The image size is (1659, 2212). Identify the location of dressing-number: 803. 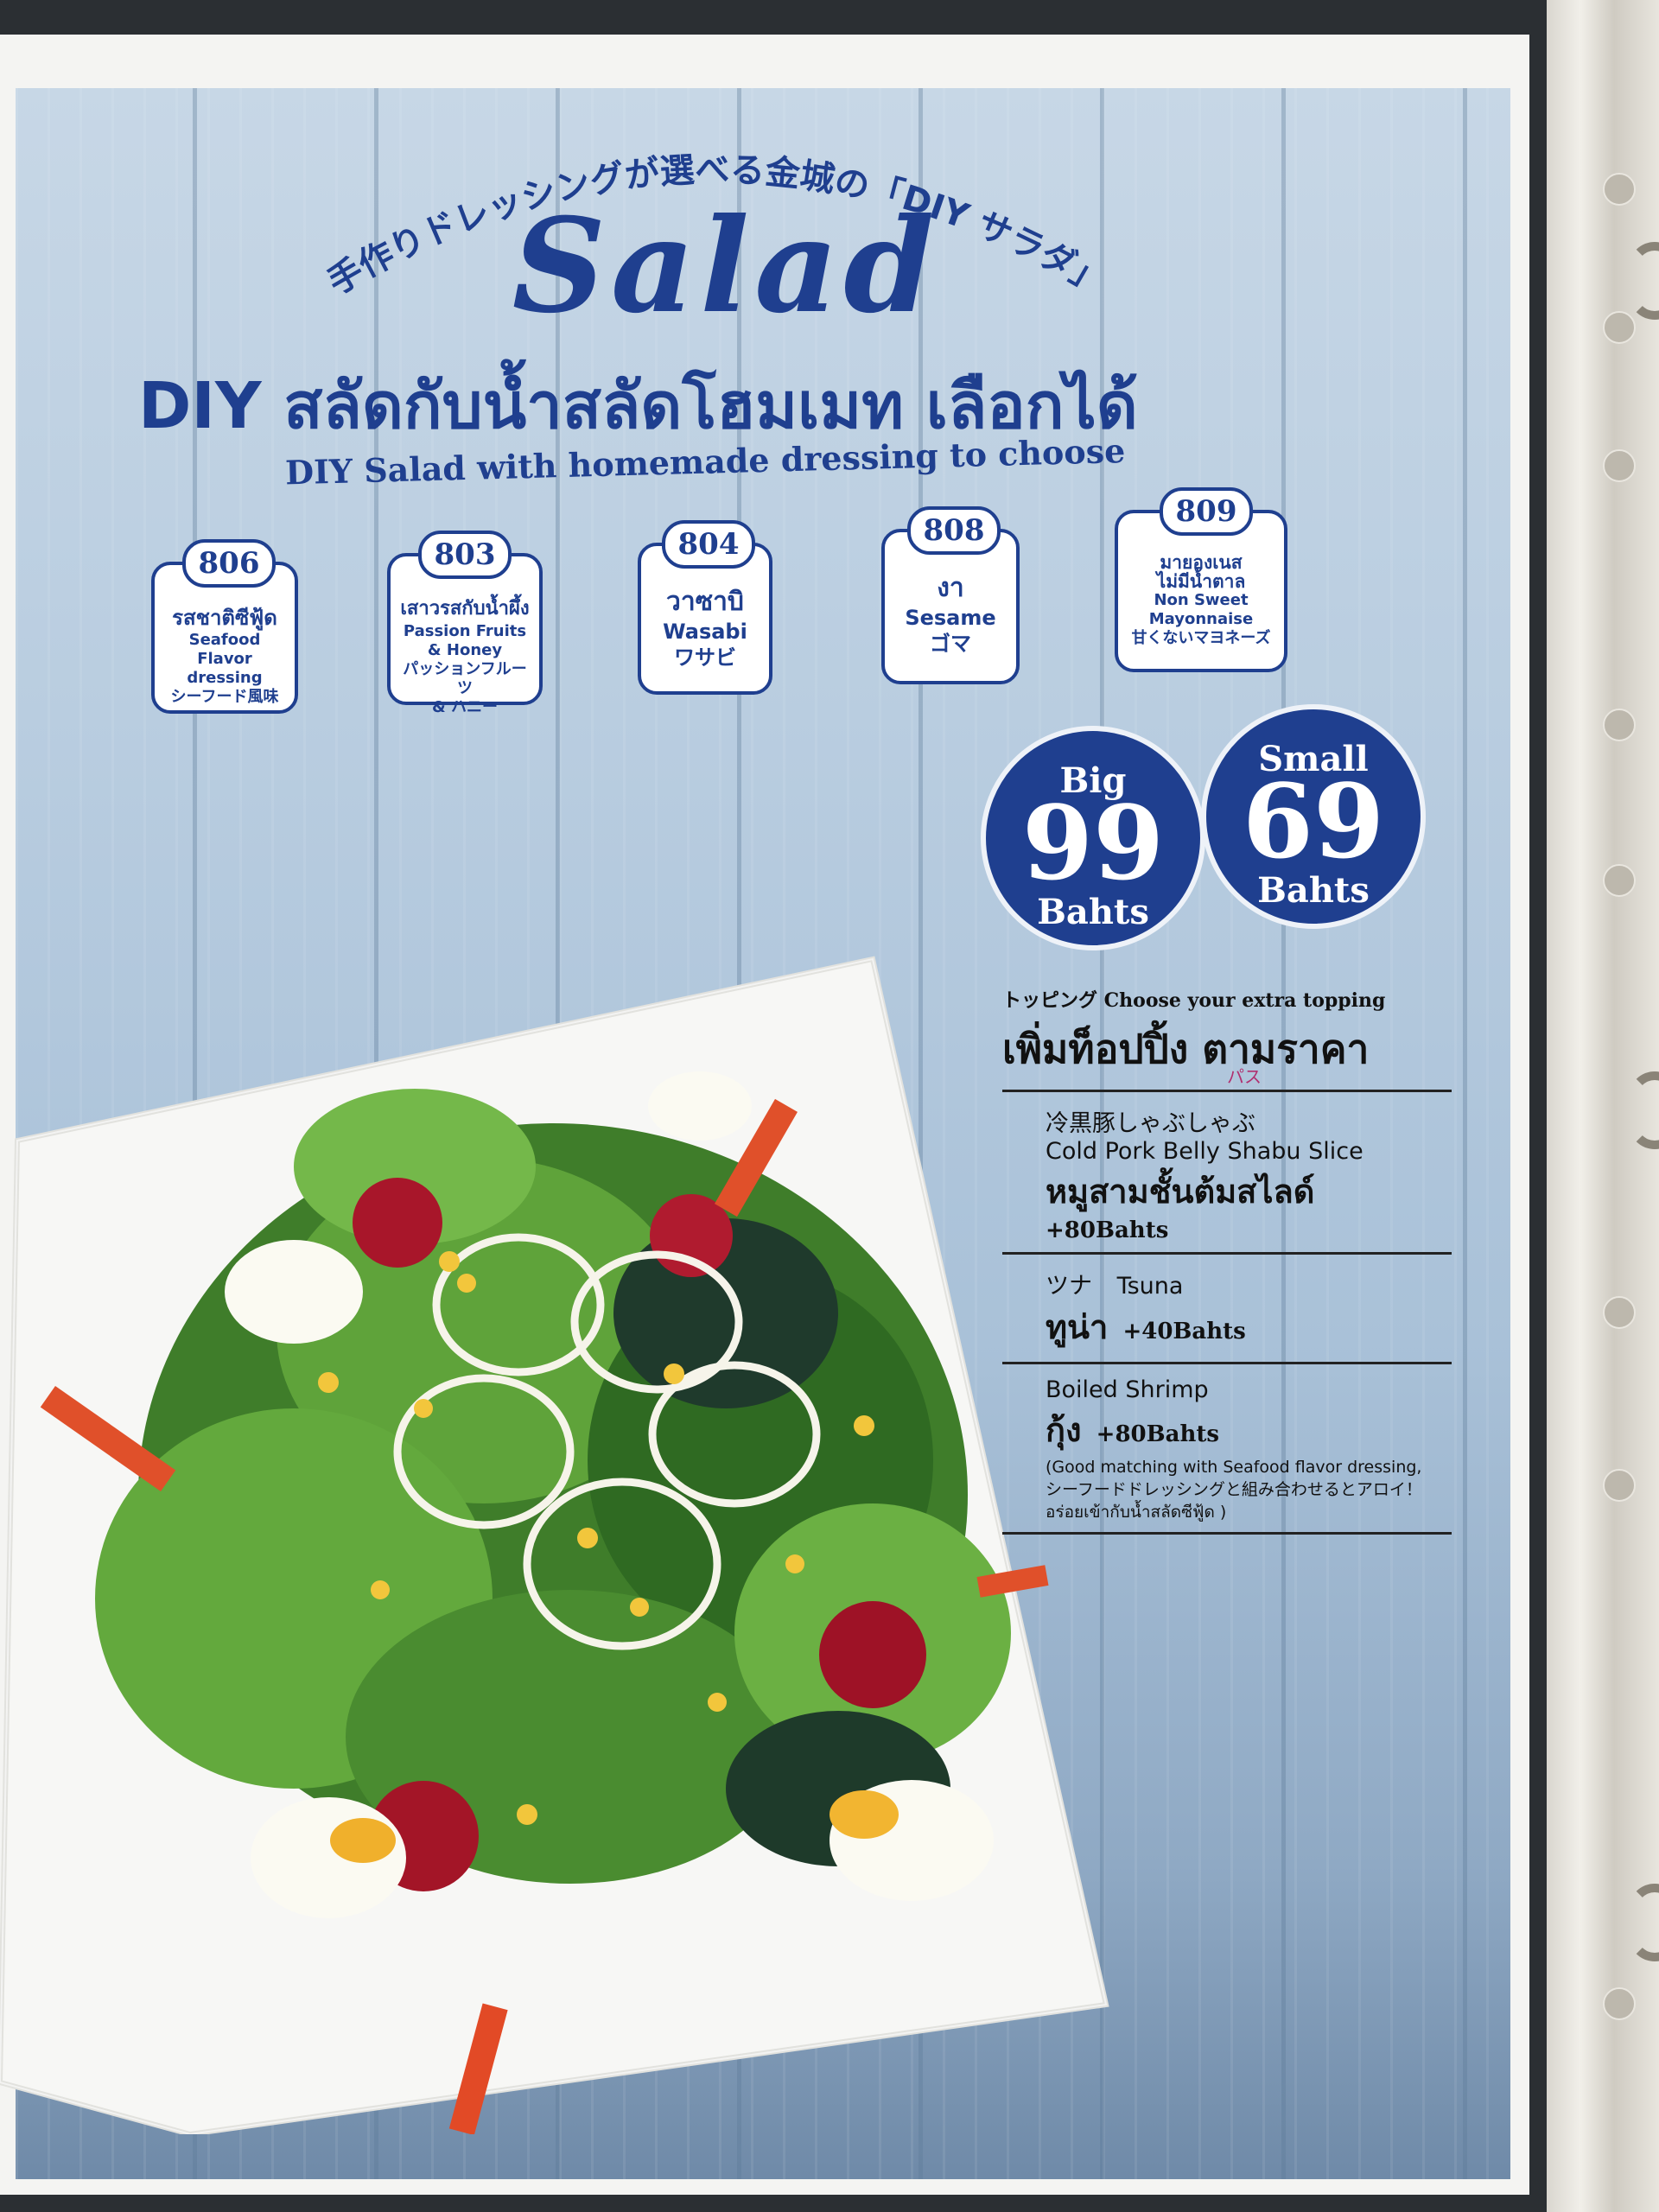
(465, 555).